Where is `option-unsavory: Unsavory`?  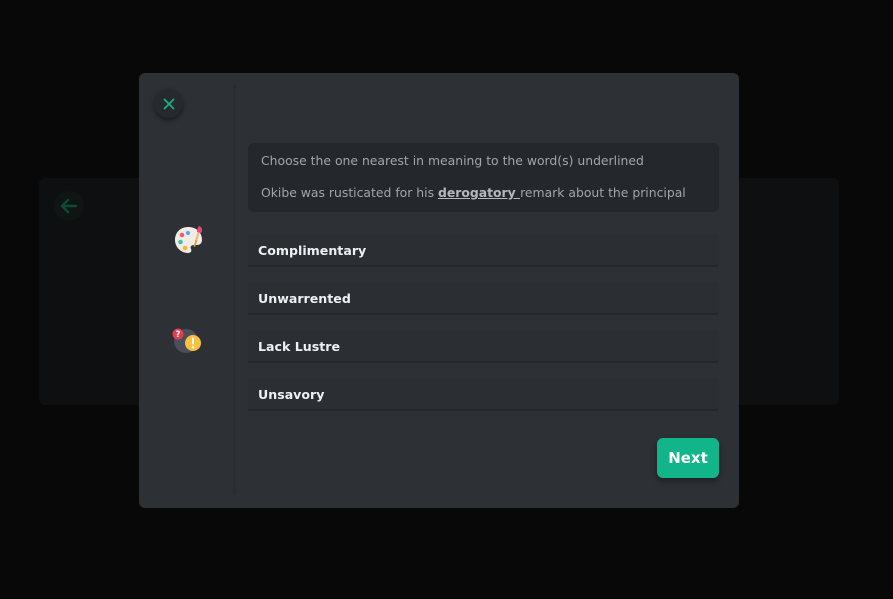
option-unsavory: Unsavory is located at coordinates (483, 394).